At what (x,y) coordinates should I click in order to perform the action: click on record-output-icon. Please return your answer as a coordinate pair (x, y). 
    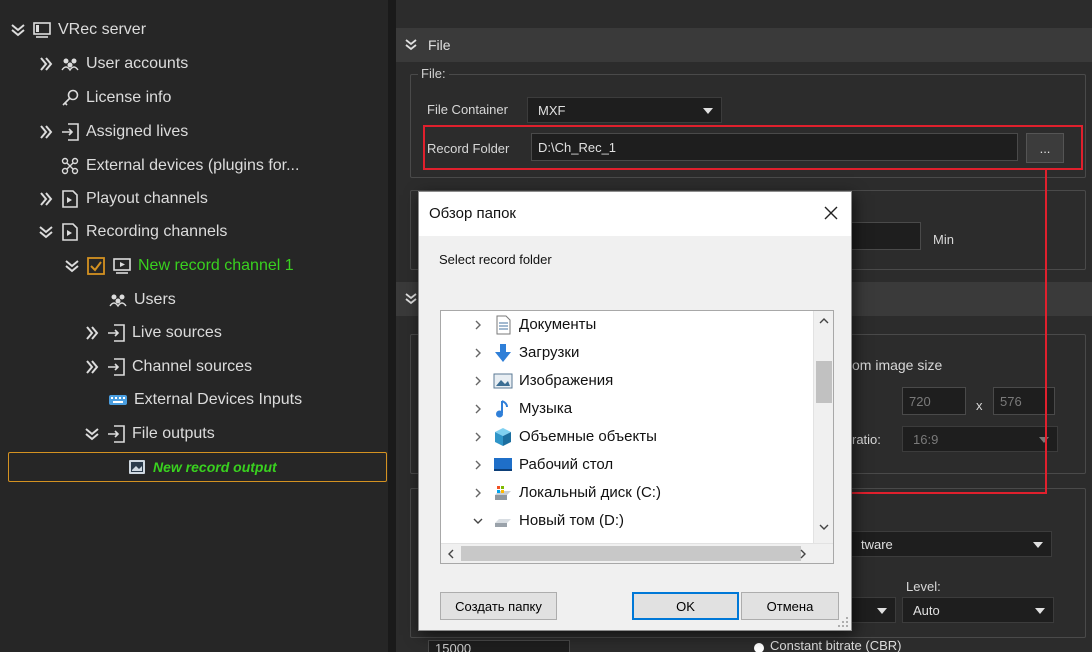
    Looking at the image, I should click on (137, 467).